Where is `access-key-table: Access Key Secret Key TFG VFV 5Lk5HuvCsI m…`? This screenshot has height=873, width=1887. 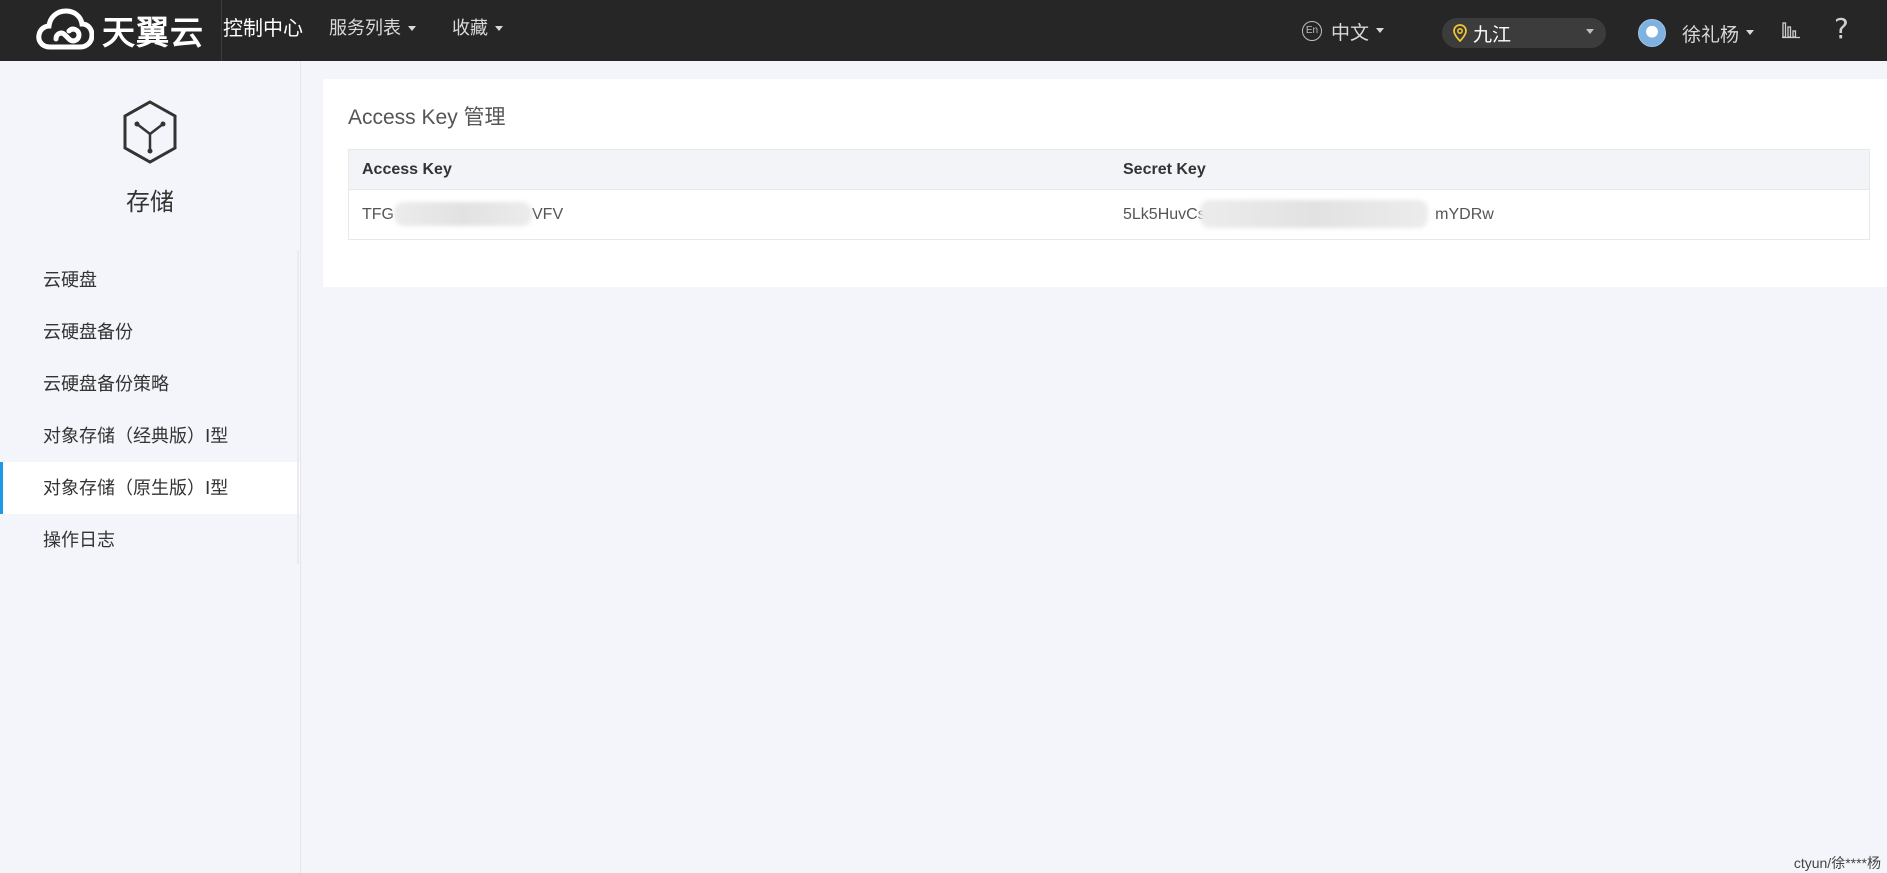 access-key-table: Access Key Secret Key TFG VFV 5Lk5HuvCsI m… is located at coordinates (1109, 194).